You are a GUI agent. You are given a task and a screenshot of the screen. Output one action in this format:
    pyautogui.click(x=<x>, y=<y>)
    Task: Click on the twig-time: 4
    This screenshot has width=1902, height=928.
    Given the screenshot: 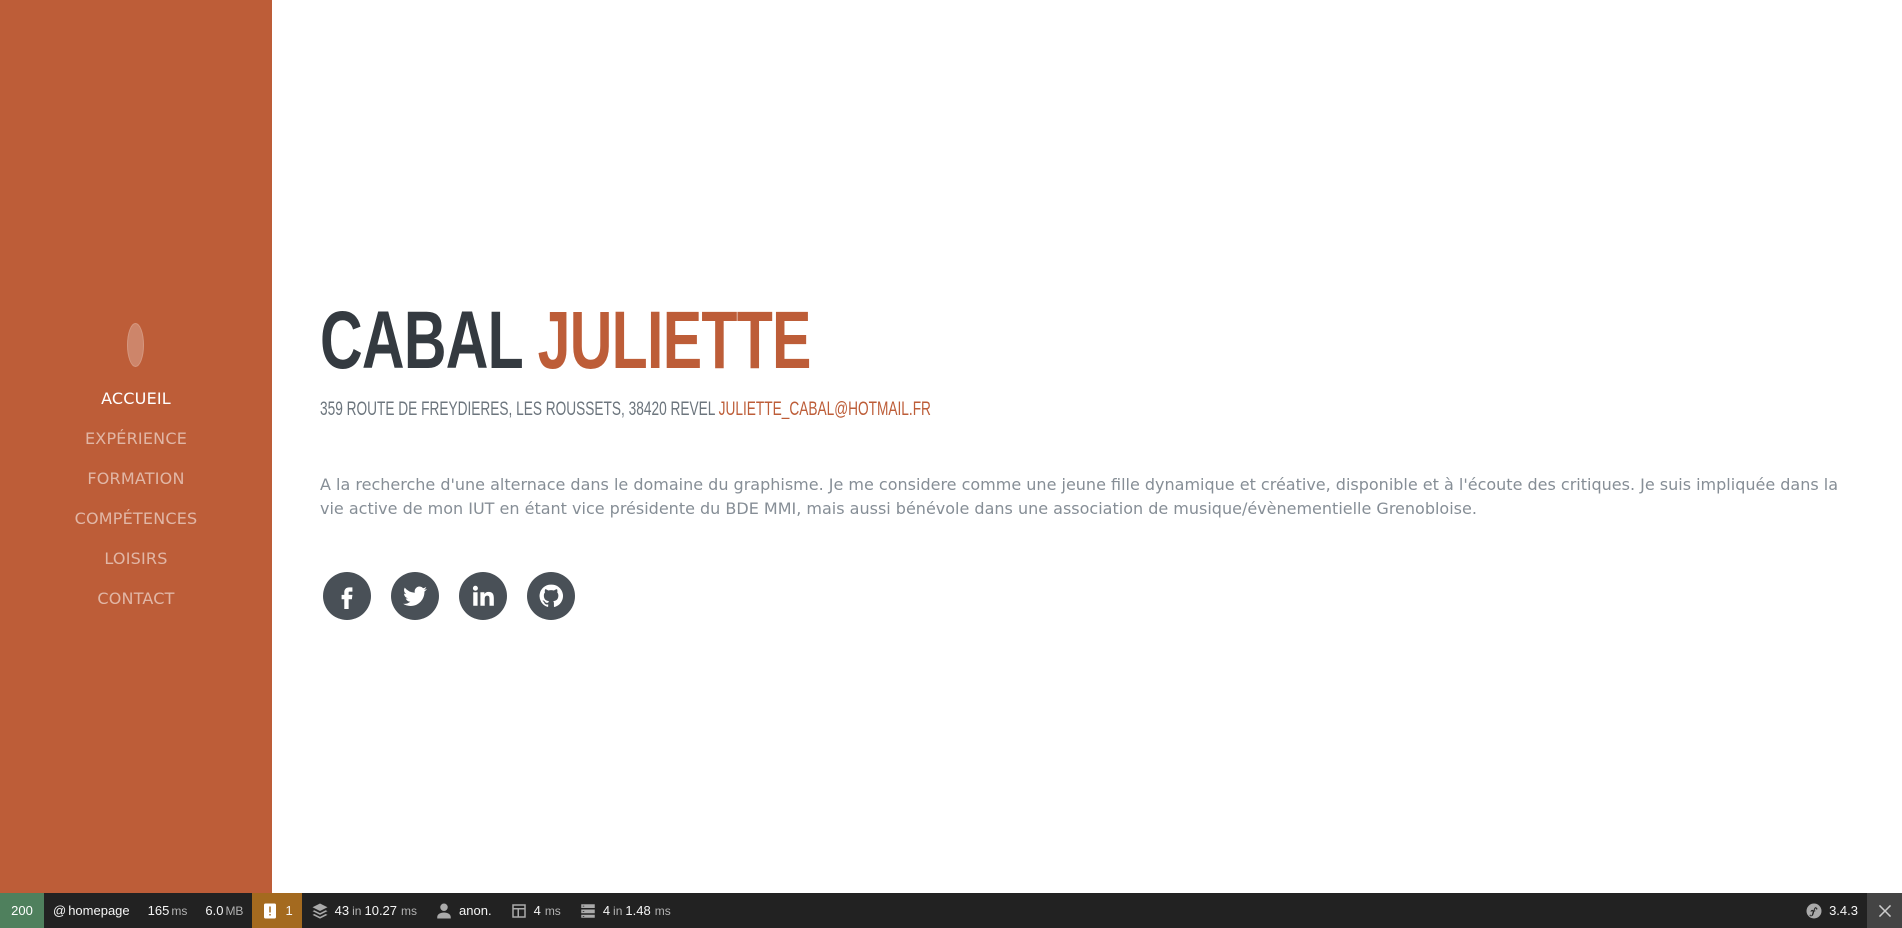 What is the action you would take?
    pyautogui.click(x=537, y=910)
    